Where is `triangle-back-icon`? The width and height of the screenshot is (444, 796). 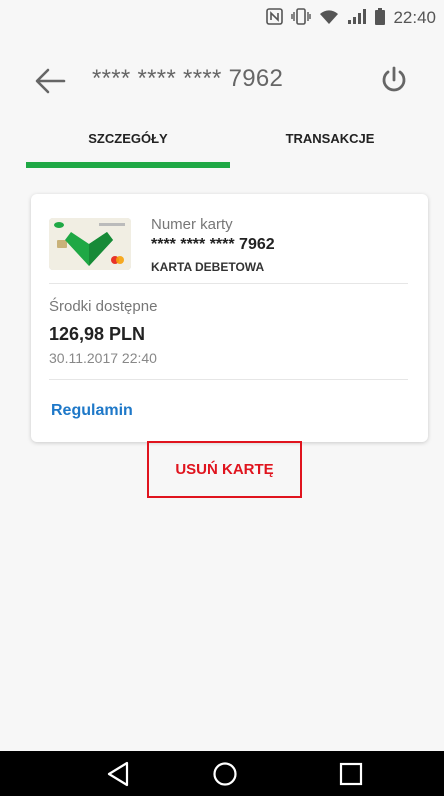
triangle-back-icon is located at coordinates (118, 774).